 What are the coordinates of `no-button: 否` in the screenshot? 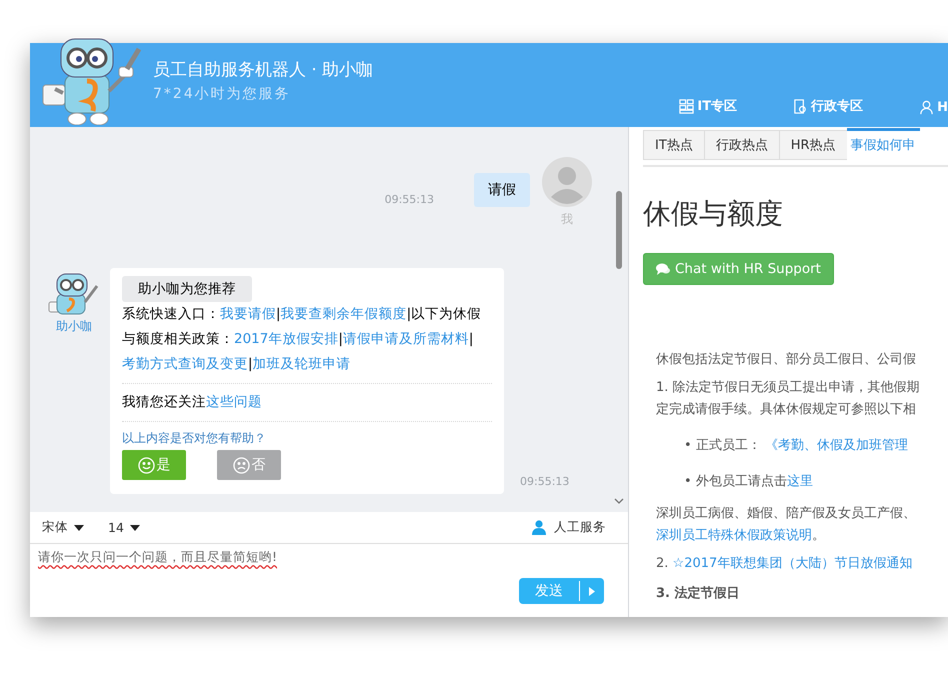 It's located at (249, 465).